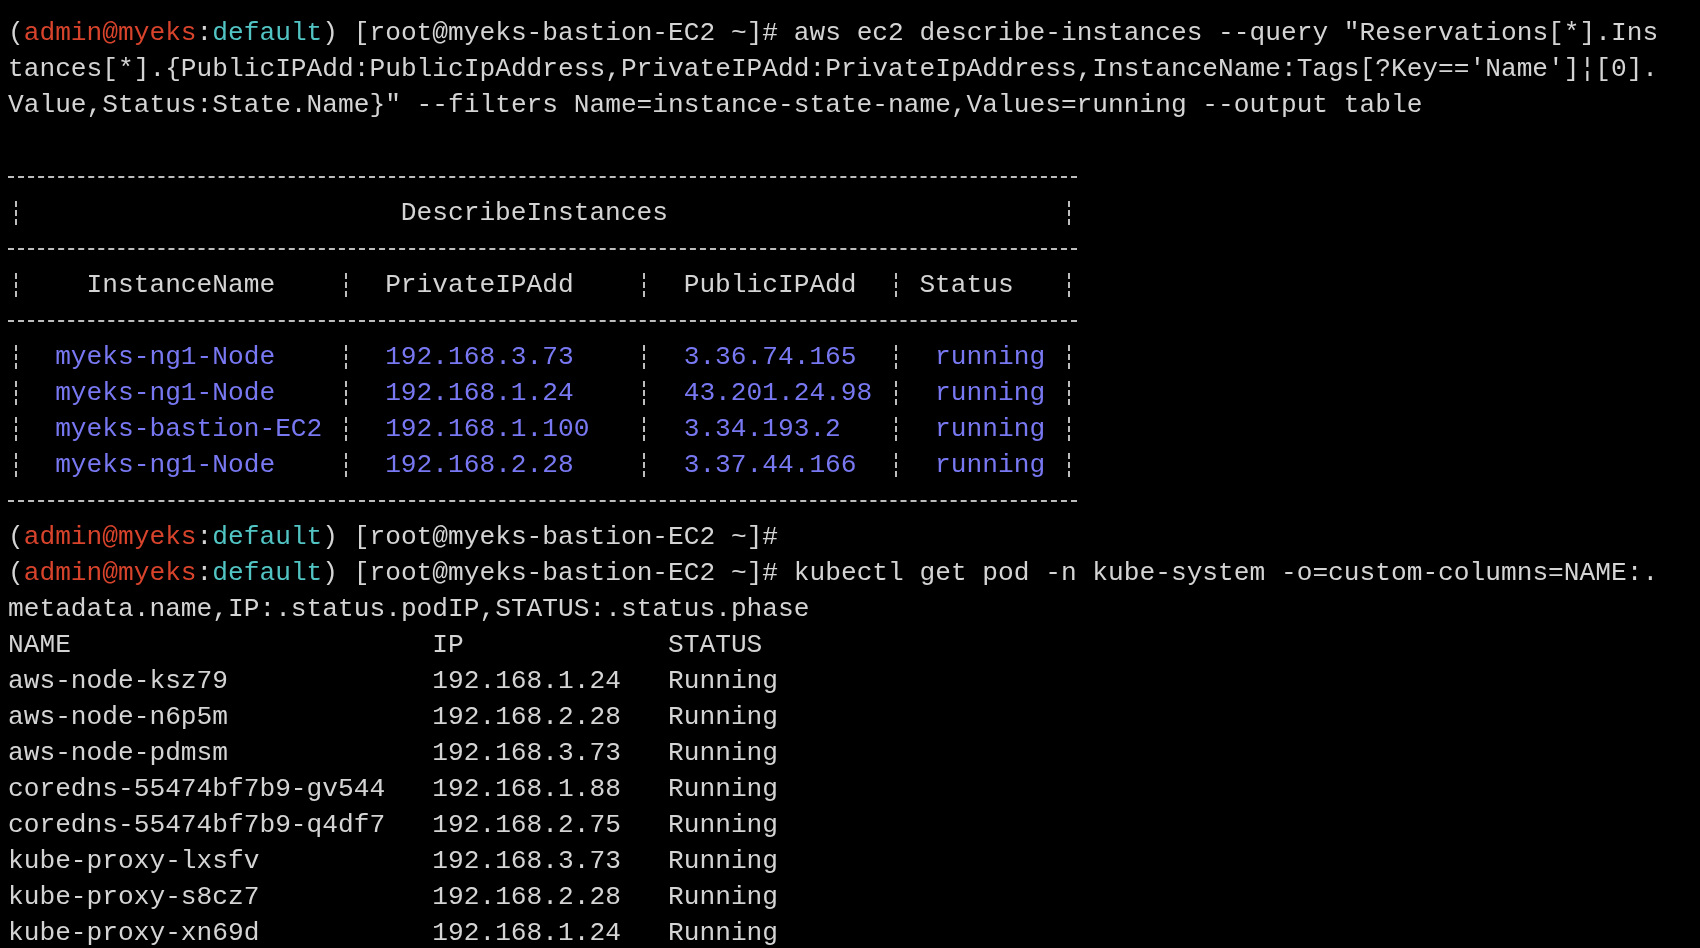  What do you see at coordinates (990, 573) in the screenshot?
I see `prompt-text: ) [root@myeks-bastion-EC2 ~]# kubectl get pod -n kube-system -o=custom-columns=NAME:.` at bounding box center [990, 573].